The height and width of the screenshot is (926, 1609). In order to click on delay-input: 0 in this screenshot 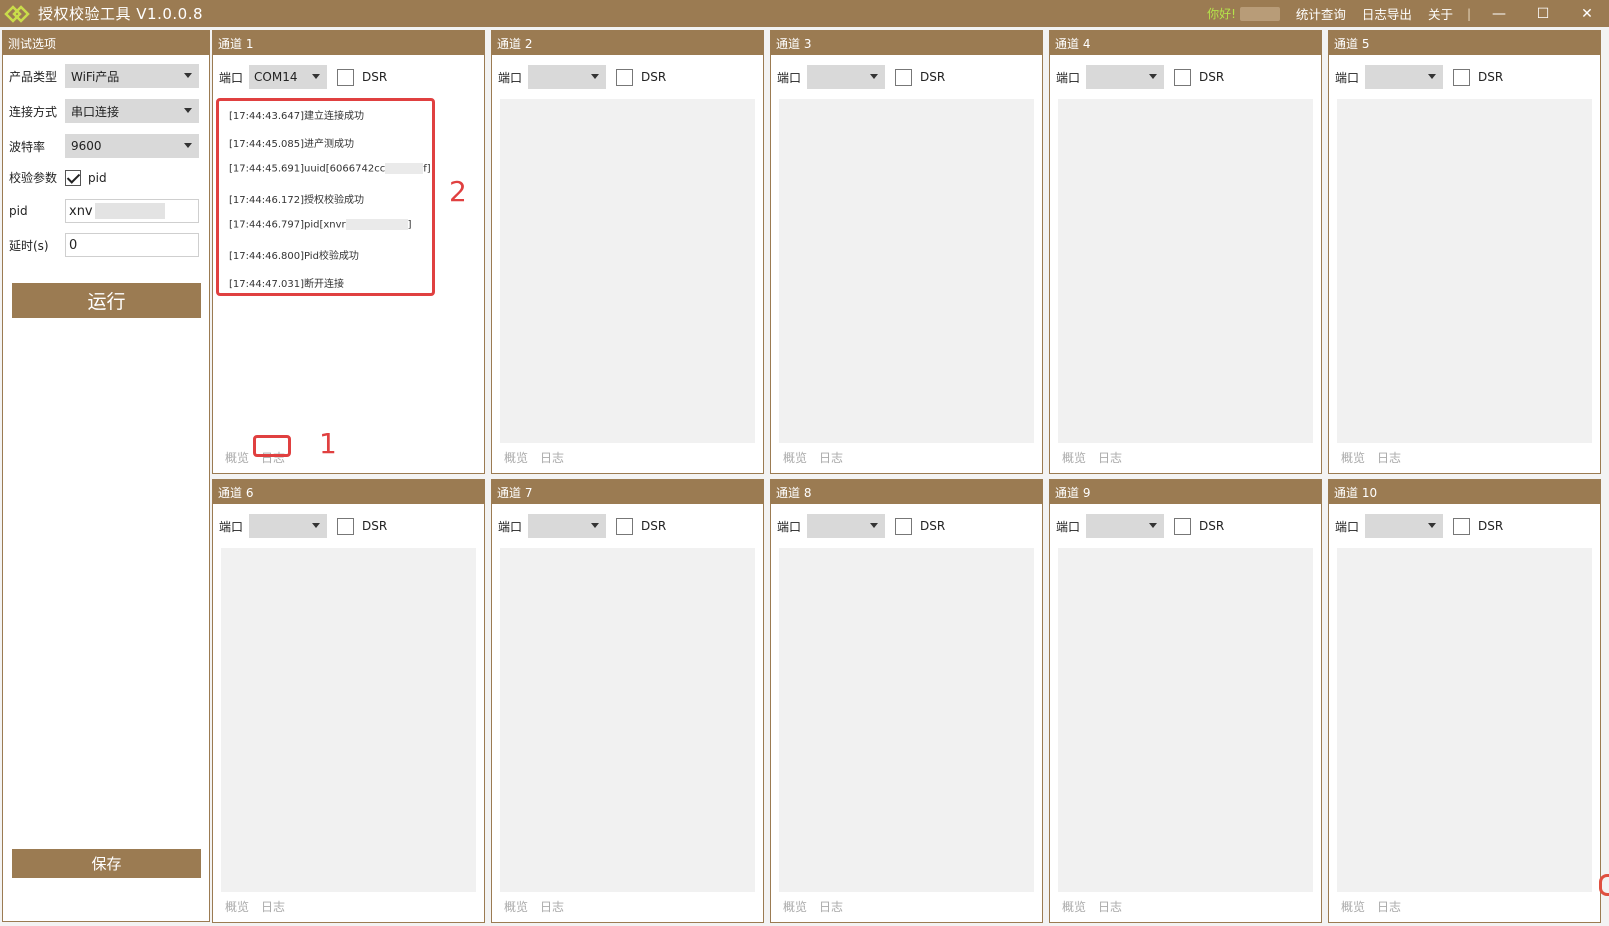, I will do `click(132, 245)`.